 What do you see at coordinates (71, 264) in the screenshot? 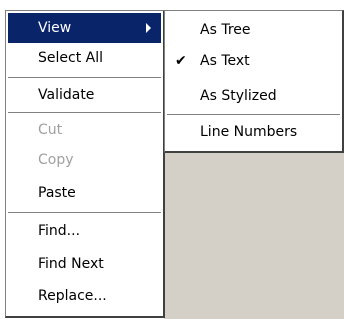
I see `menu-item-label: Find Next` at bounding box center [71, 264].